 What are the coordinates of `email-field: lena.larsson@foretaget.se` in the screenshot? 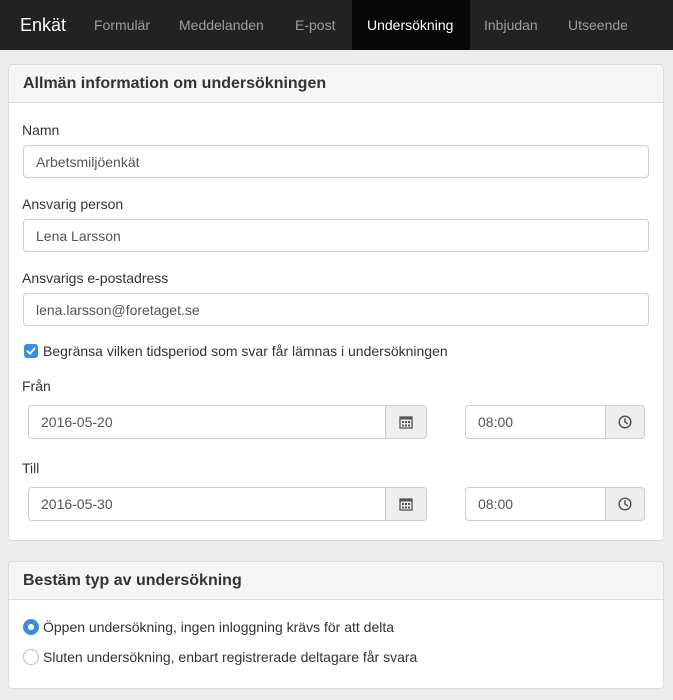 It's located at (336, 309).